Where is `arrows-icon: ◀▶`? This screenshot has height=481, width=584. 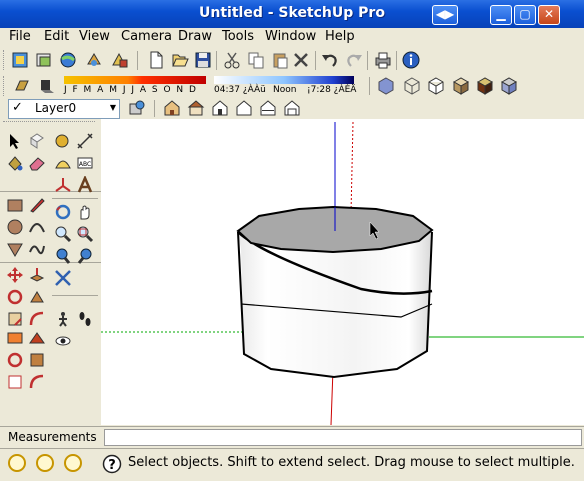
arrows-icon: ◀▶ is located at coordinates (445, 15).